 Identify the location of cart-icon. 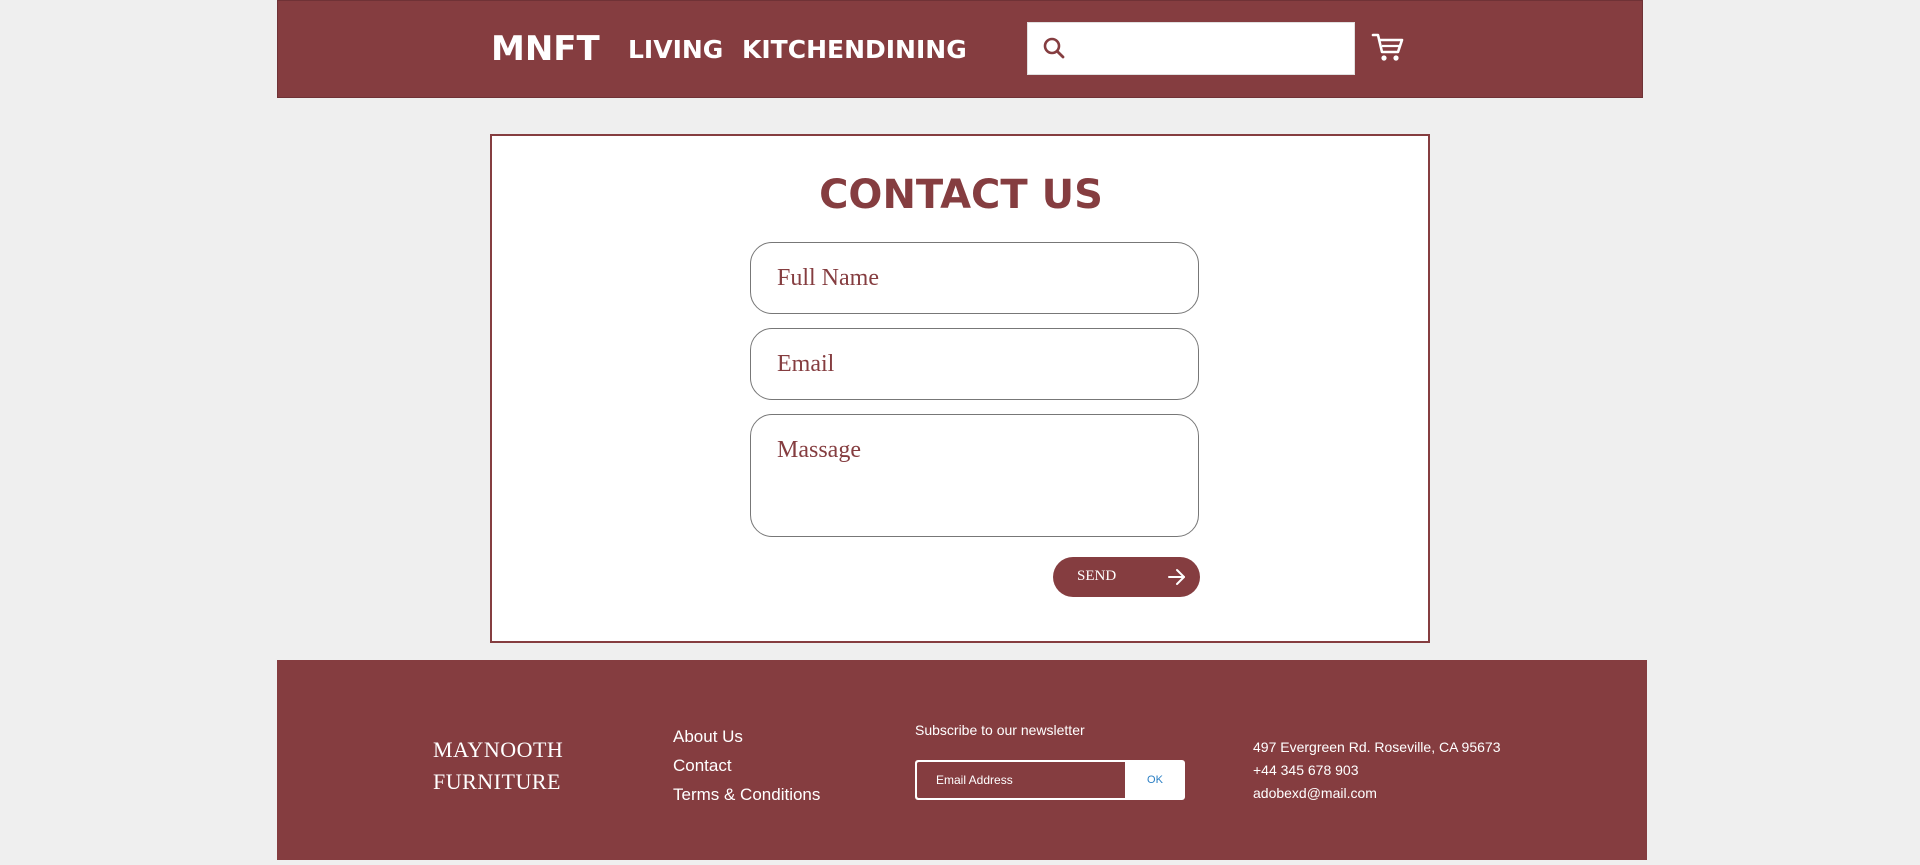
(1388, 49).